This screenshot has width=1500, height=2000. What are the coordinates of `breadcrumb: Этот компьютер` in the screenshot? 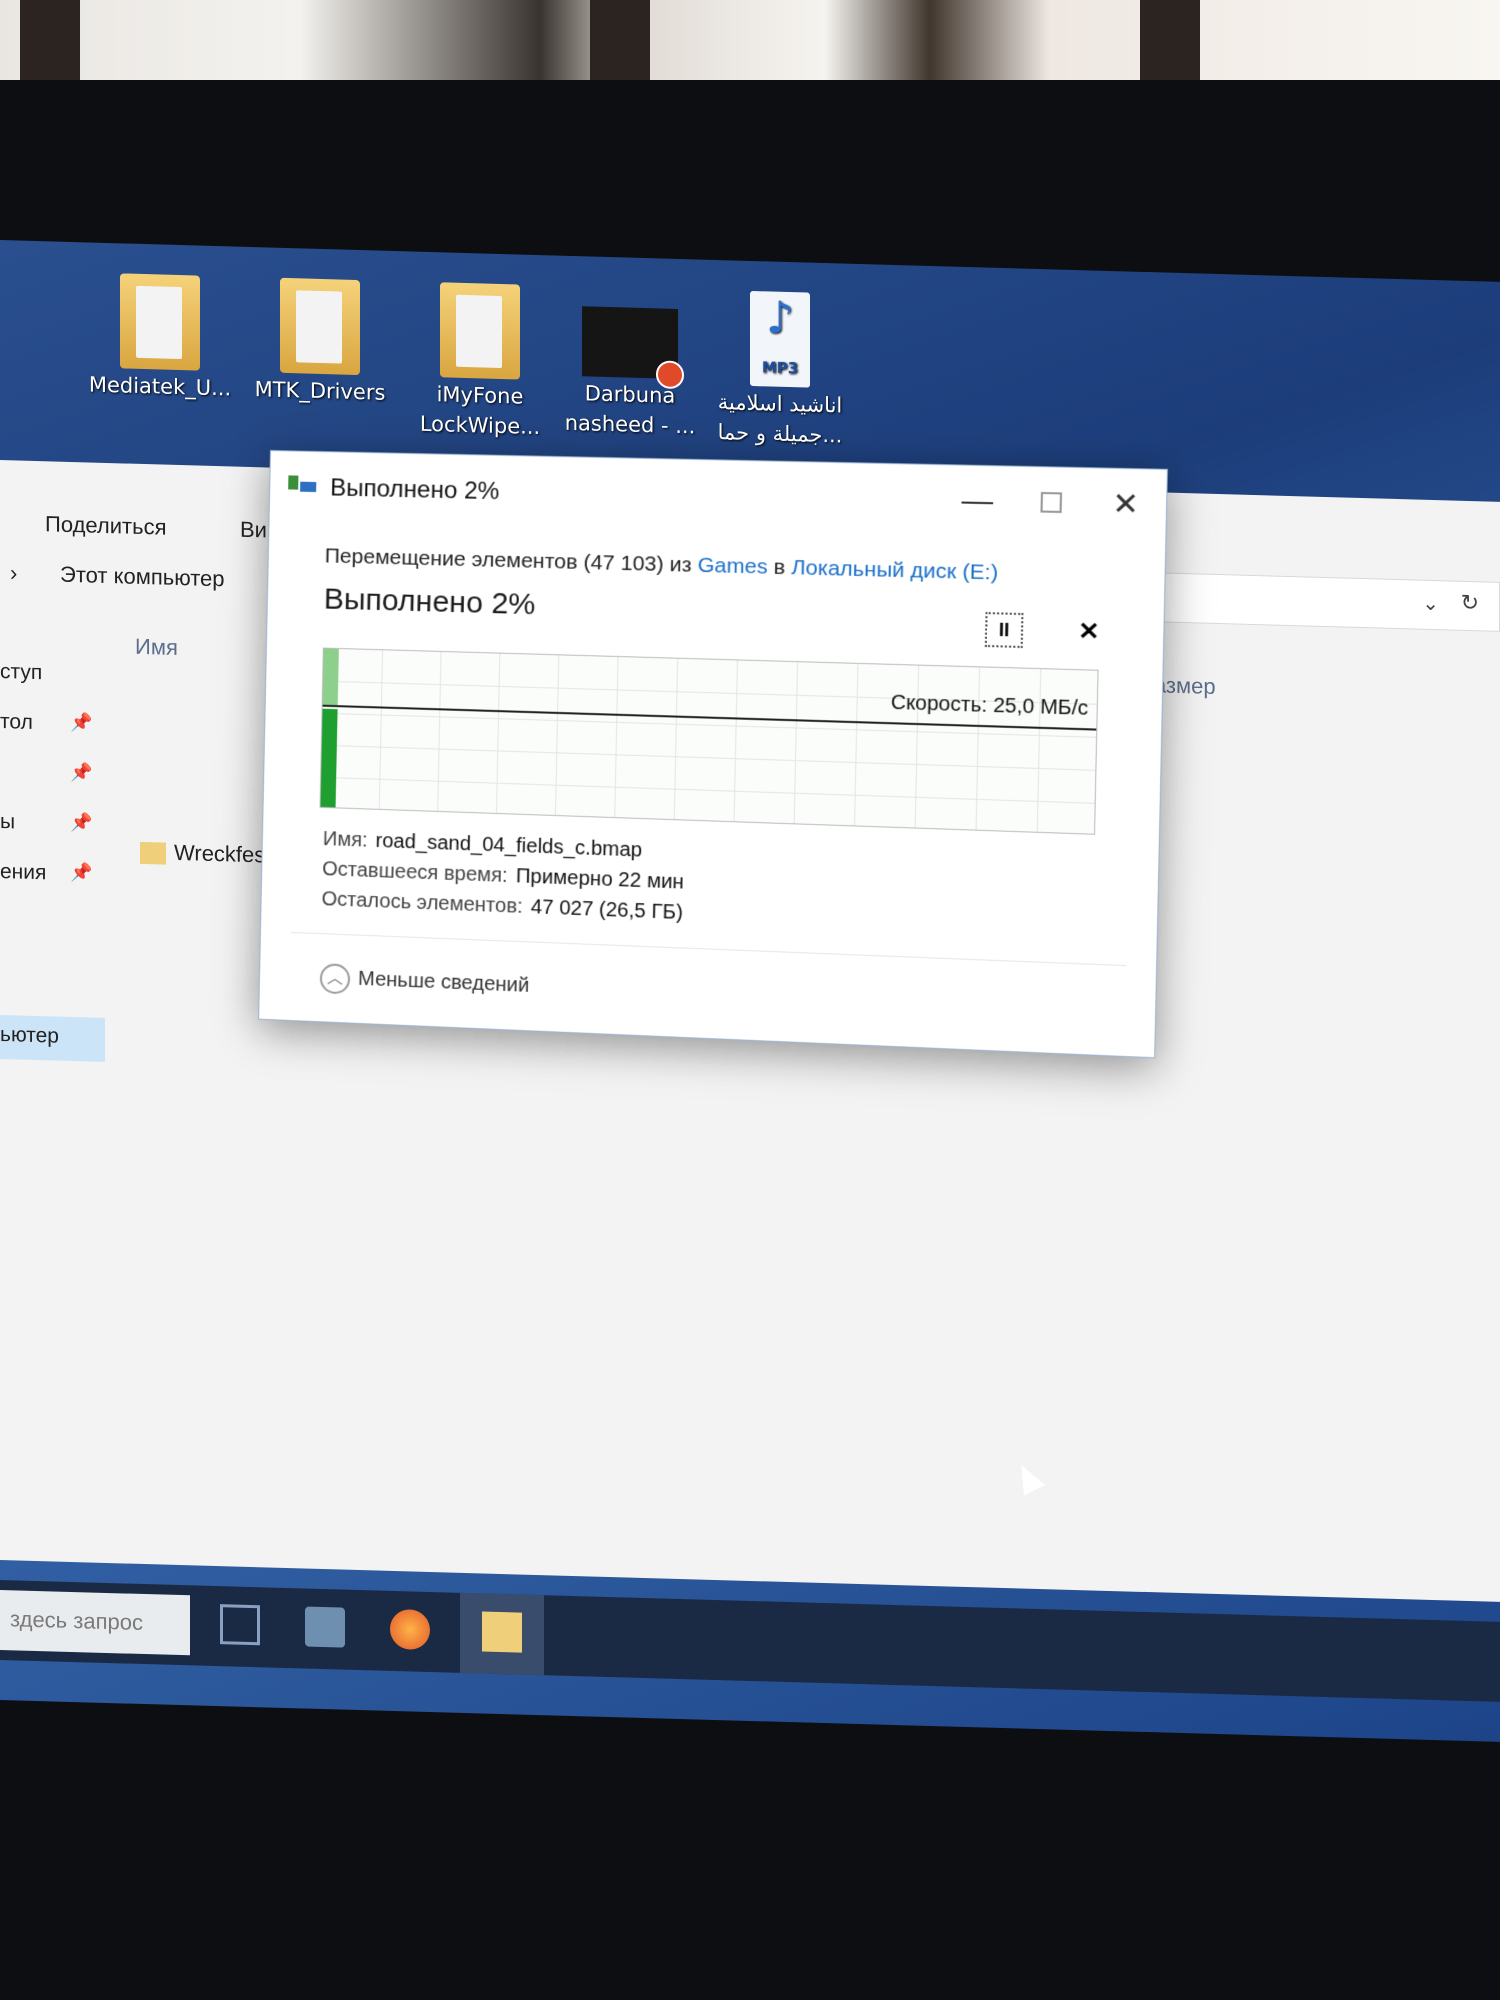 It's located at (142, 577).